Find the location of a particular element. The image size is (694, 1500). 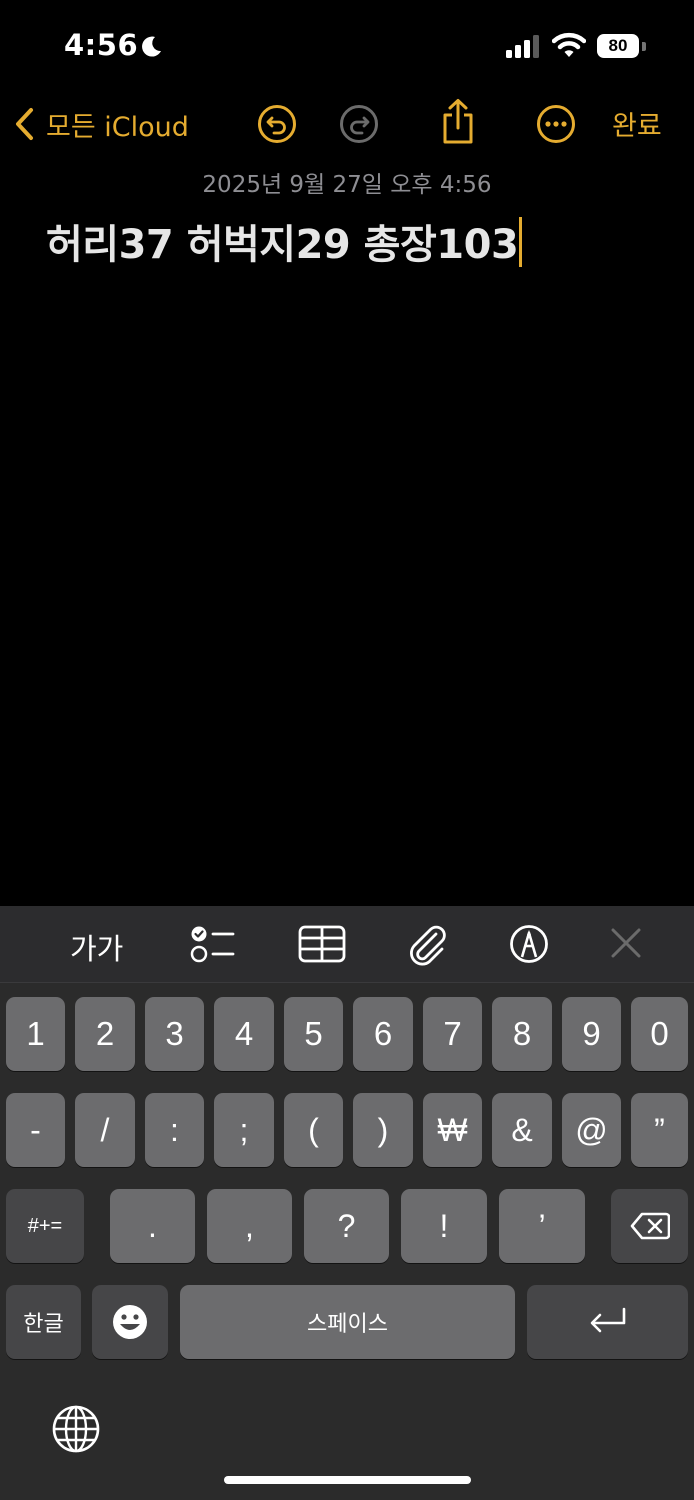

key-hyphen: - is located at coordinates (35, 1130).